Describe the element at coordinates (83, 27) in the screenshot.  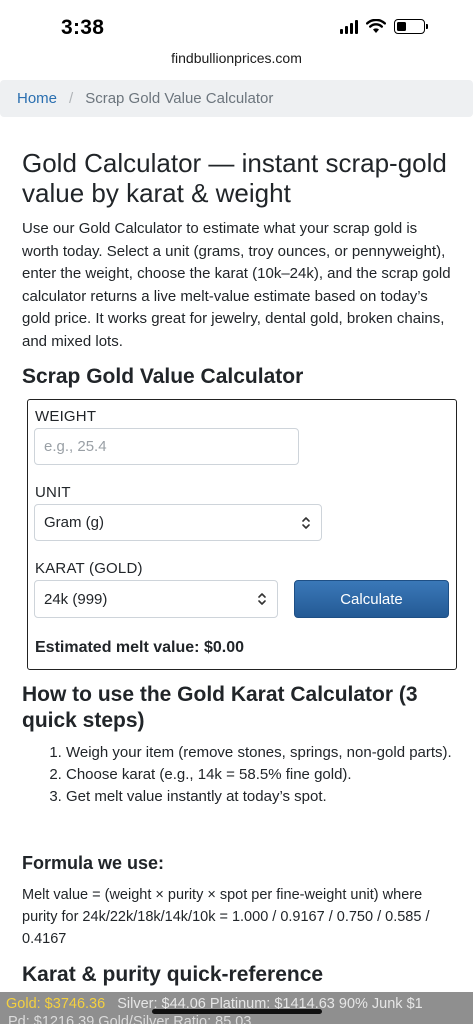
I see `status-time: 3:38` at that location.